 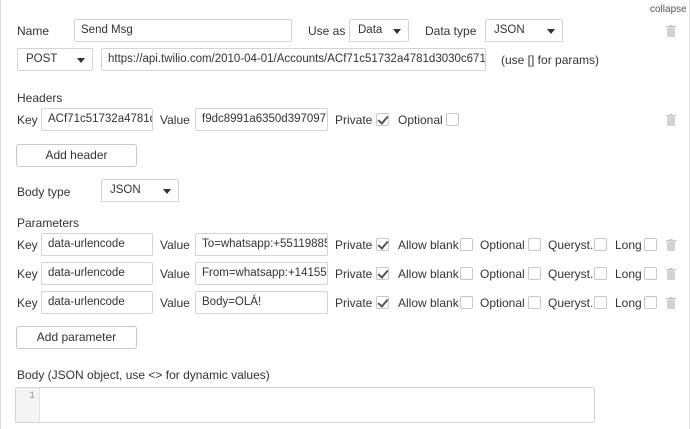 What do you see at coordinates (261, 273) in the screenshot?
I see `param-value-input: From=whatsapp:+141552` at bounding box center [261, 273].